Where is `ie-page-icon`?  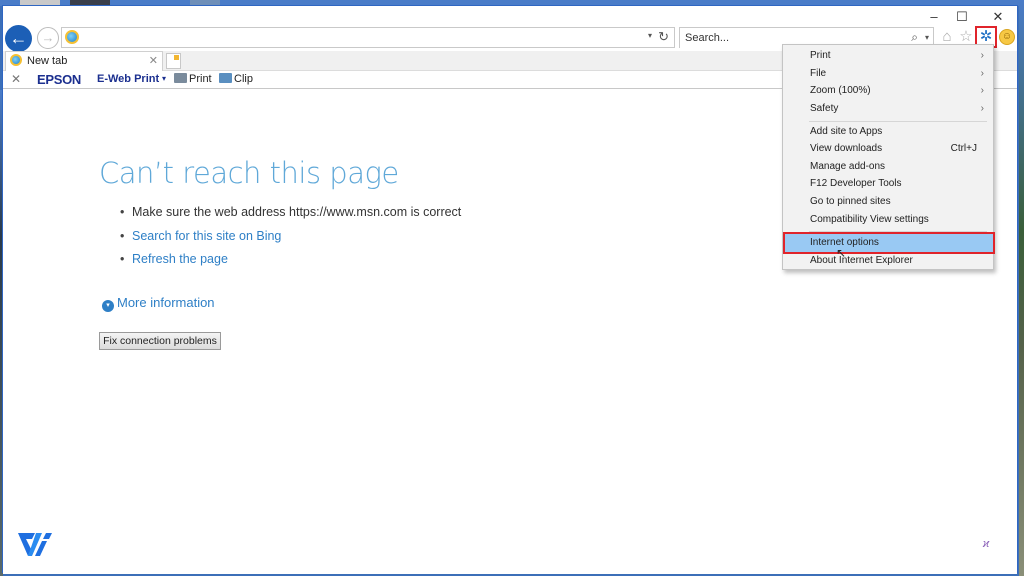 ie-page-icon is located at coordinates (72, 37).